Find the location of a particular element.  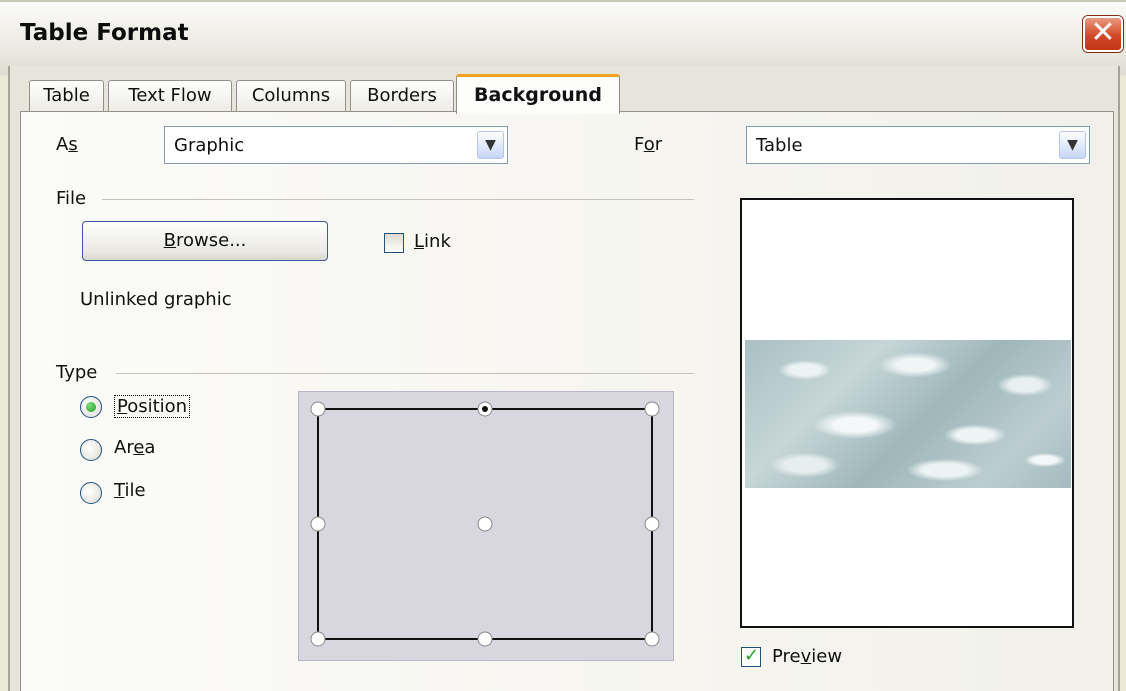

area-radio is located at coordinates (91, 450).